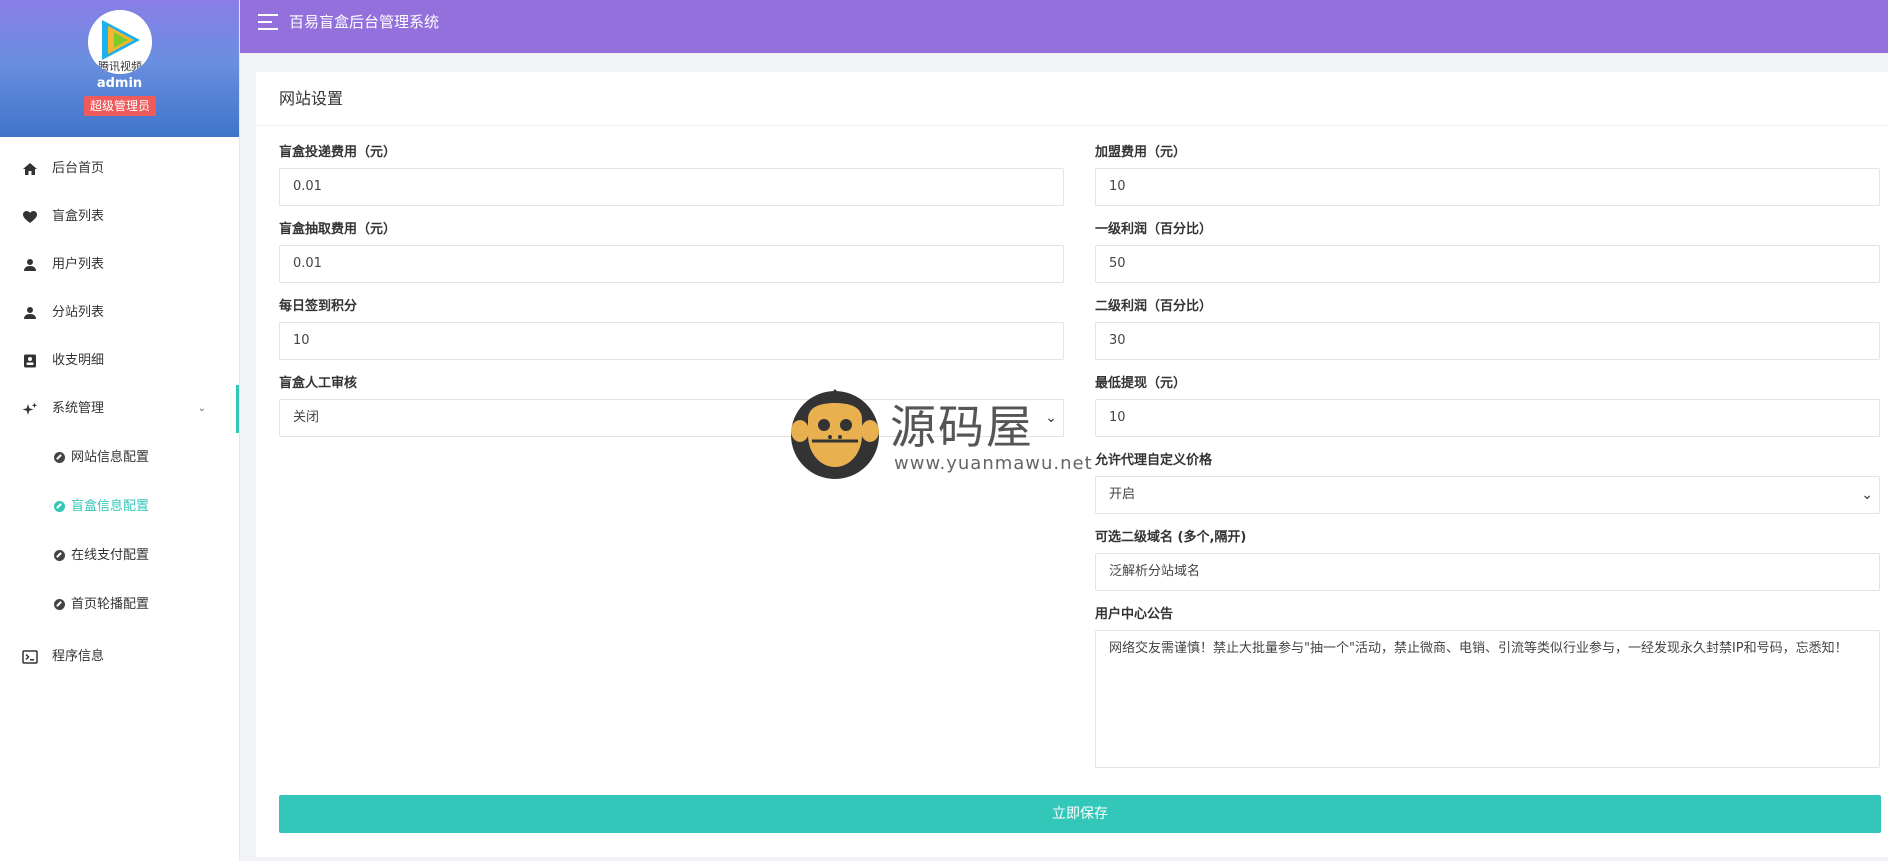 This screenshot has width=1888, height=861. I want to click on agent-custom-price-select: 开启 ⌄, so click(1487, 495).